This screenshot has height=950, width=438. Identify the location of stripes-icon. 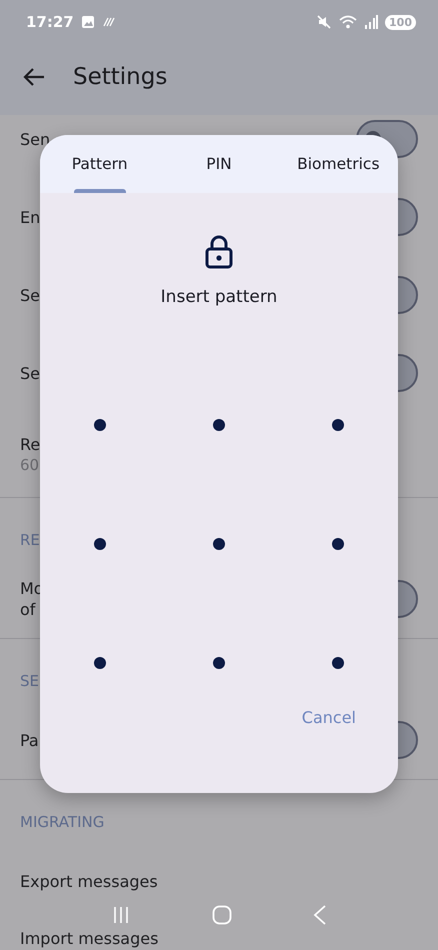
(109, 22).